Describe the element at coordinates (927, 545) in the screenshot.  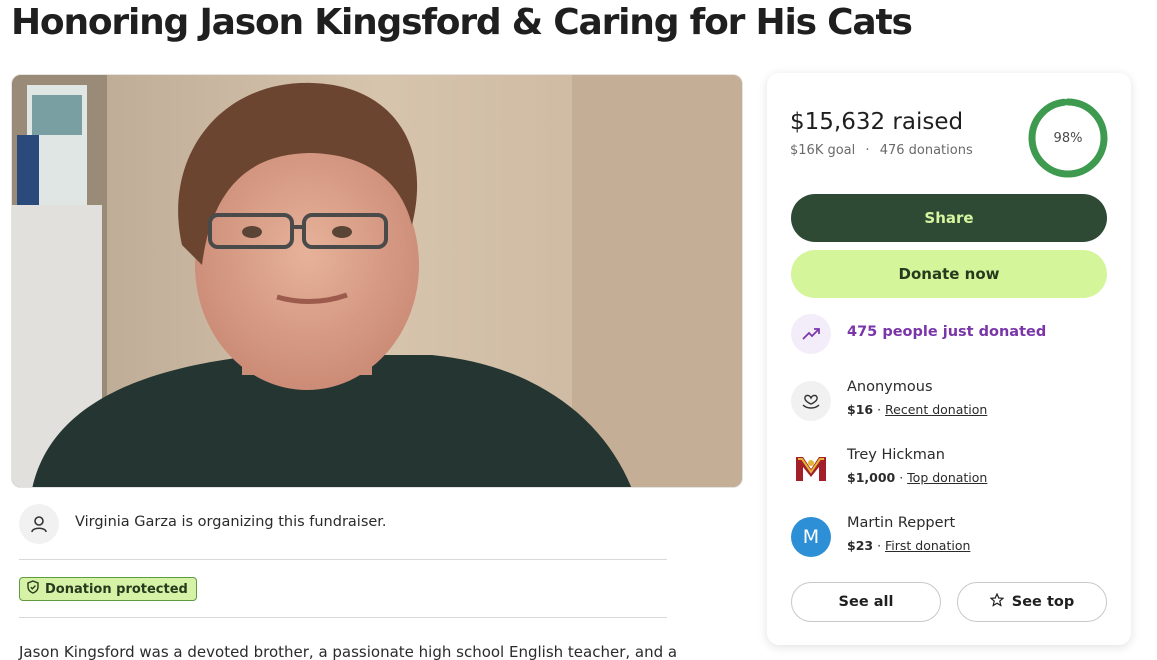
I see `first-donation-link: First donation` at that location.